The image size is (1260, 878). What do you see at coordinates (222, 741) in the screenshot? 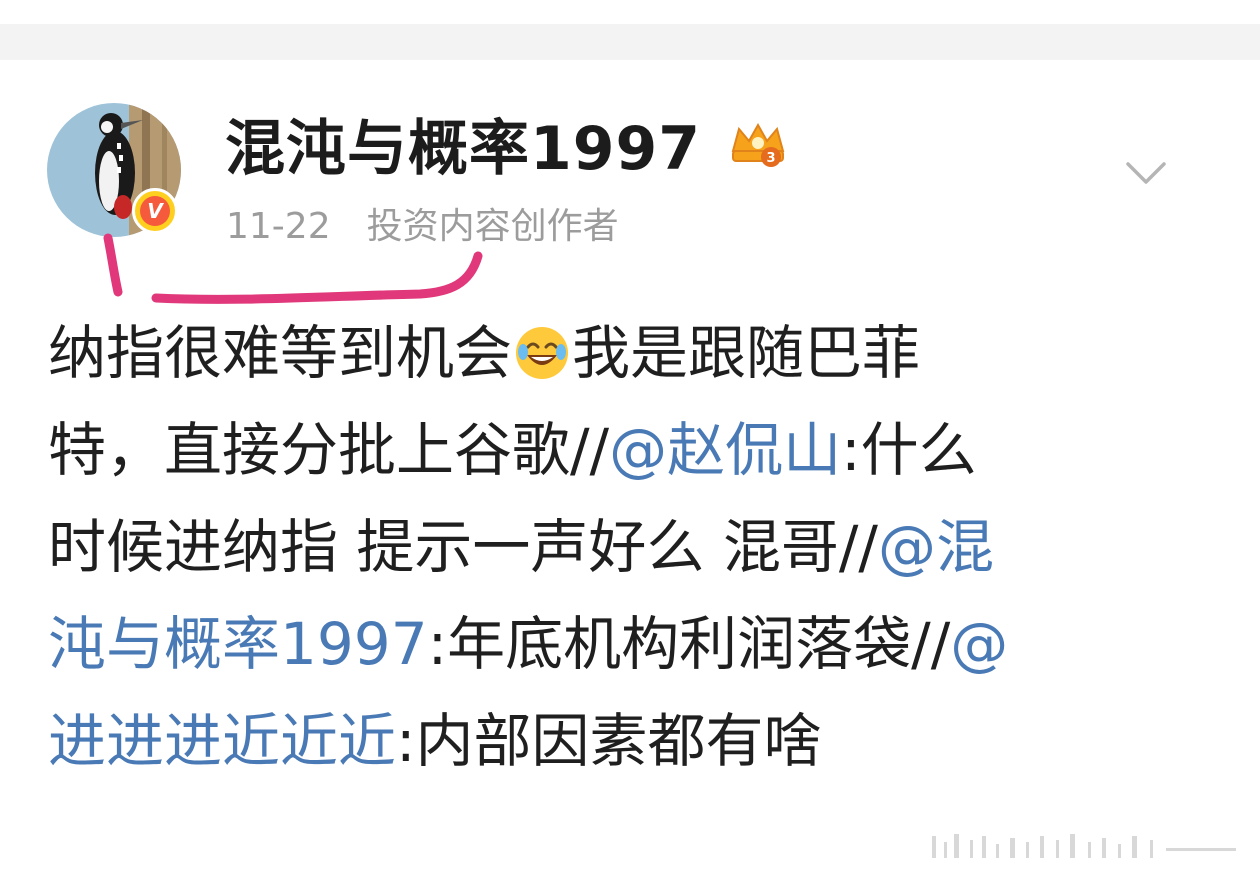
I see `mention-link: 进进进近近近` at bounding box center [222, 741].